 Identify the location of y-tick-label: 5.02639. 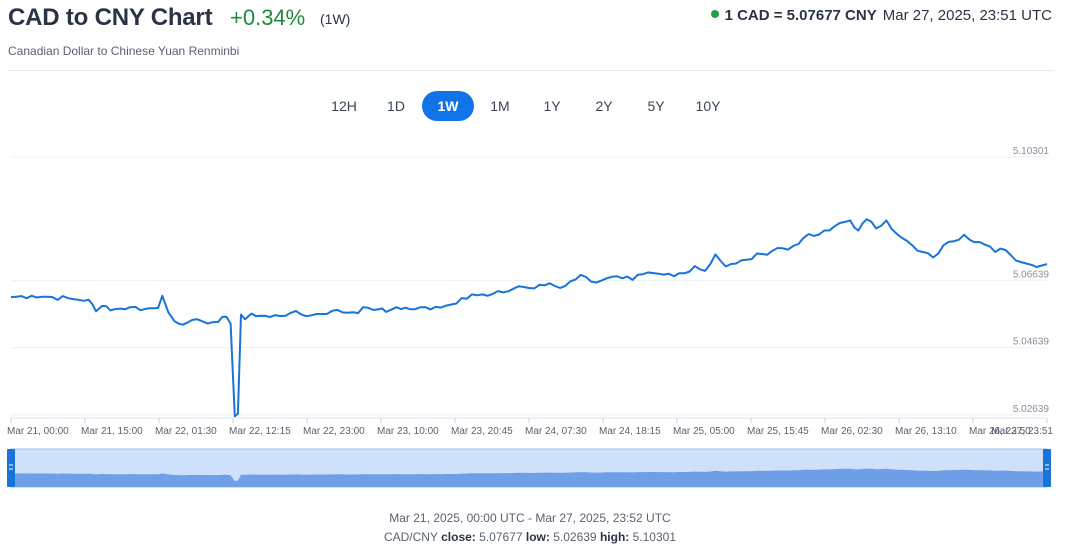
(1031, 409).